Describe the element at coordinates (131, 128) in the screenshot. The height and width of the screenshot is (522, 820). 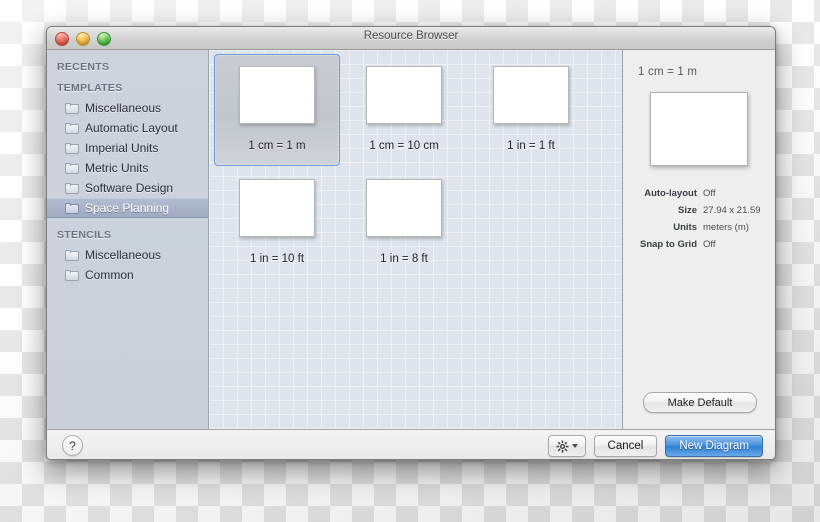
I see `sidebar-item-label: Automatic Layout` at that location.